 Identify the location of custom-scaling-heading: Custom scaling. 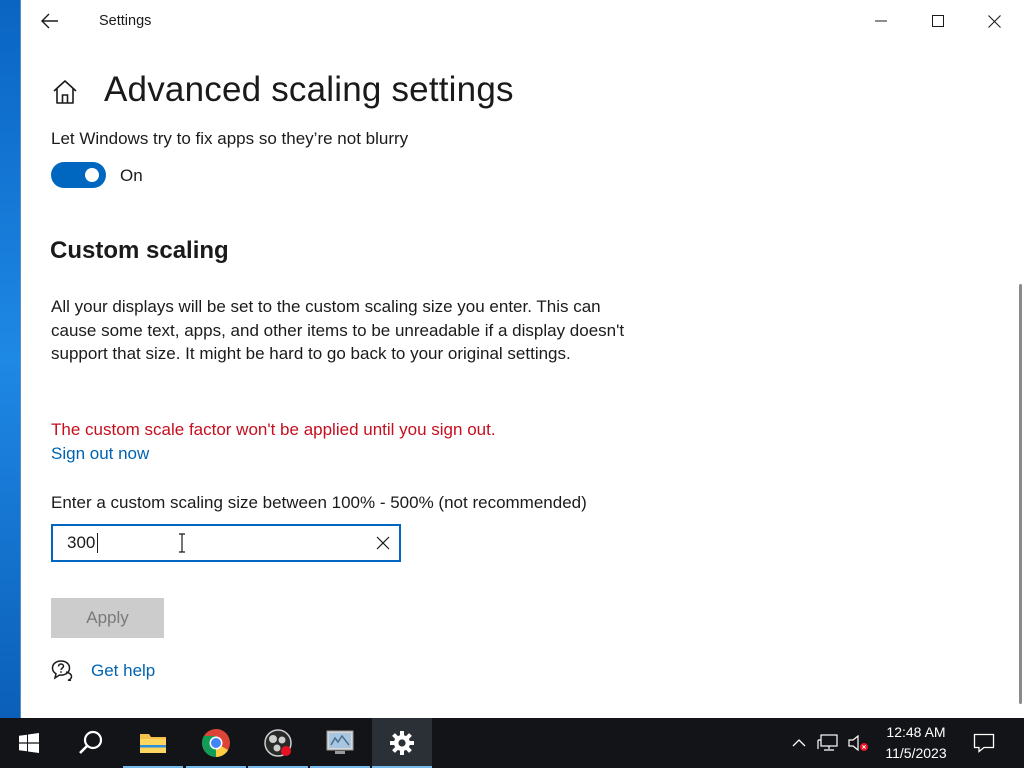
(139, 250).